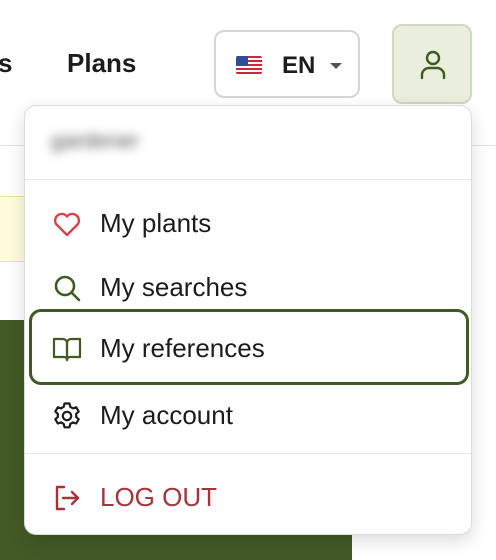 The width and height of the screenshot is (496, 560). Describe the element at coordinates (299, 65) in the screenshot. I see `language-code: EN` at that location.